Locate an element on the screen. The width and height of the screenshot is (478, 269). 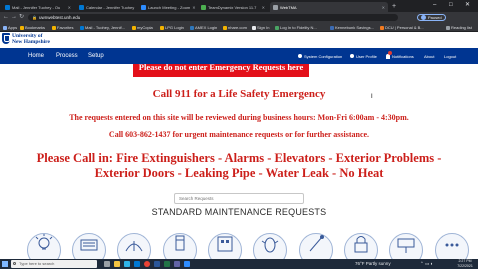
text-cursor-icon: I is located at coordinates (372, 97).